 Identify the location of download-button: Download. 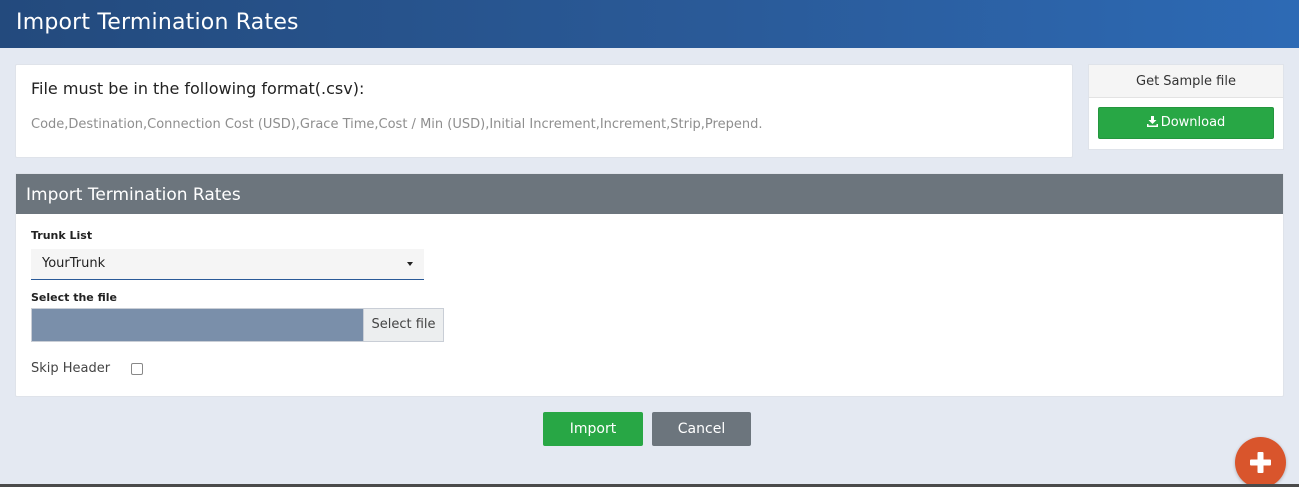
(1186, 123).